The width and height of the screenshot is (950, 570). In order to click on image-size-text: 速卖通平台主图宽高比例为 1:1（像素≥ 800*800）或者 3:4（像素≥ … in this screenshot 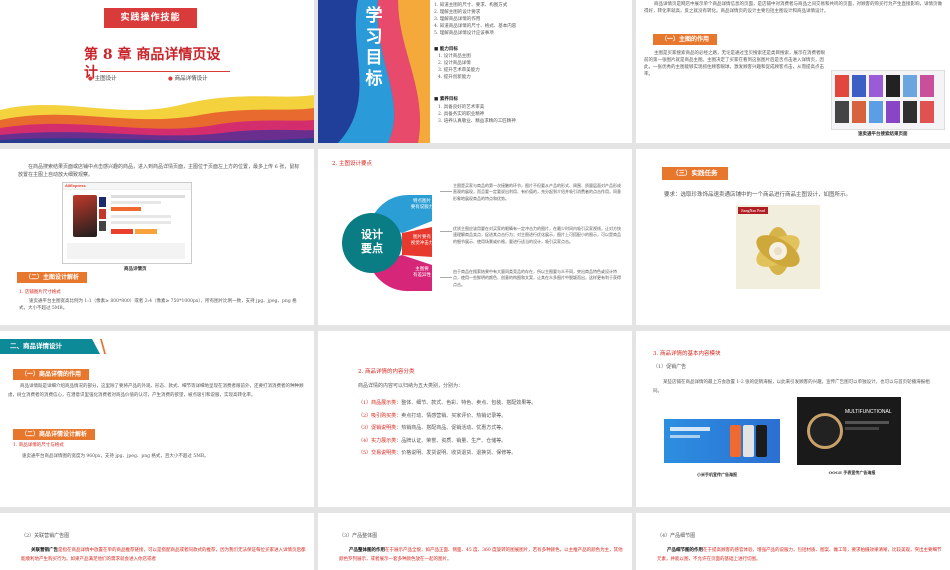, I will do `click(158, 305)`.